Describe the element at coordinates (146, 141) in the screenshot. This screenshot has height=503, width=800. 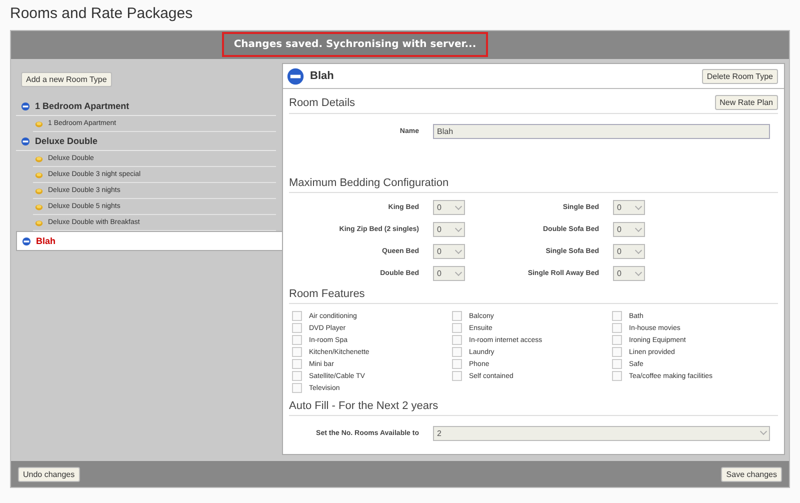
I see `room-type-item: Deluxe Double` at that location.